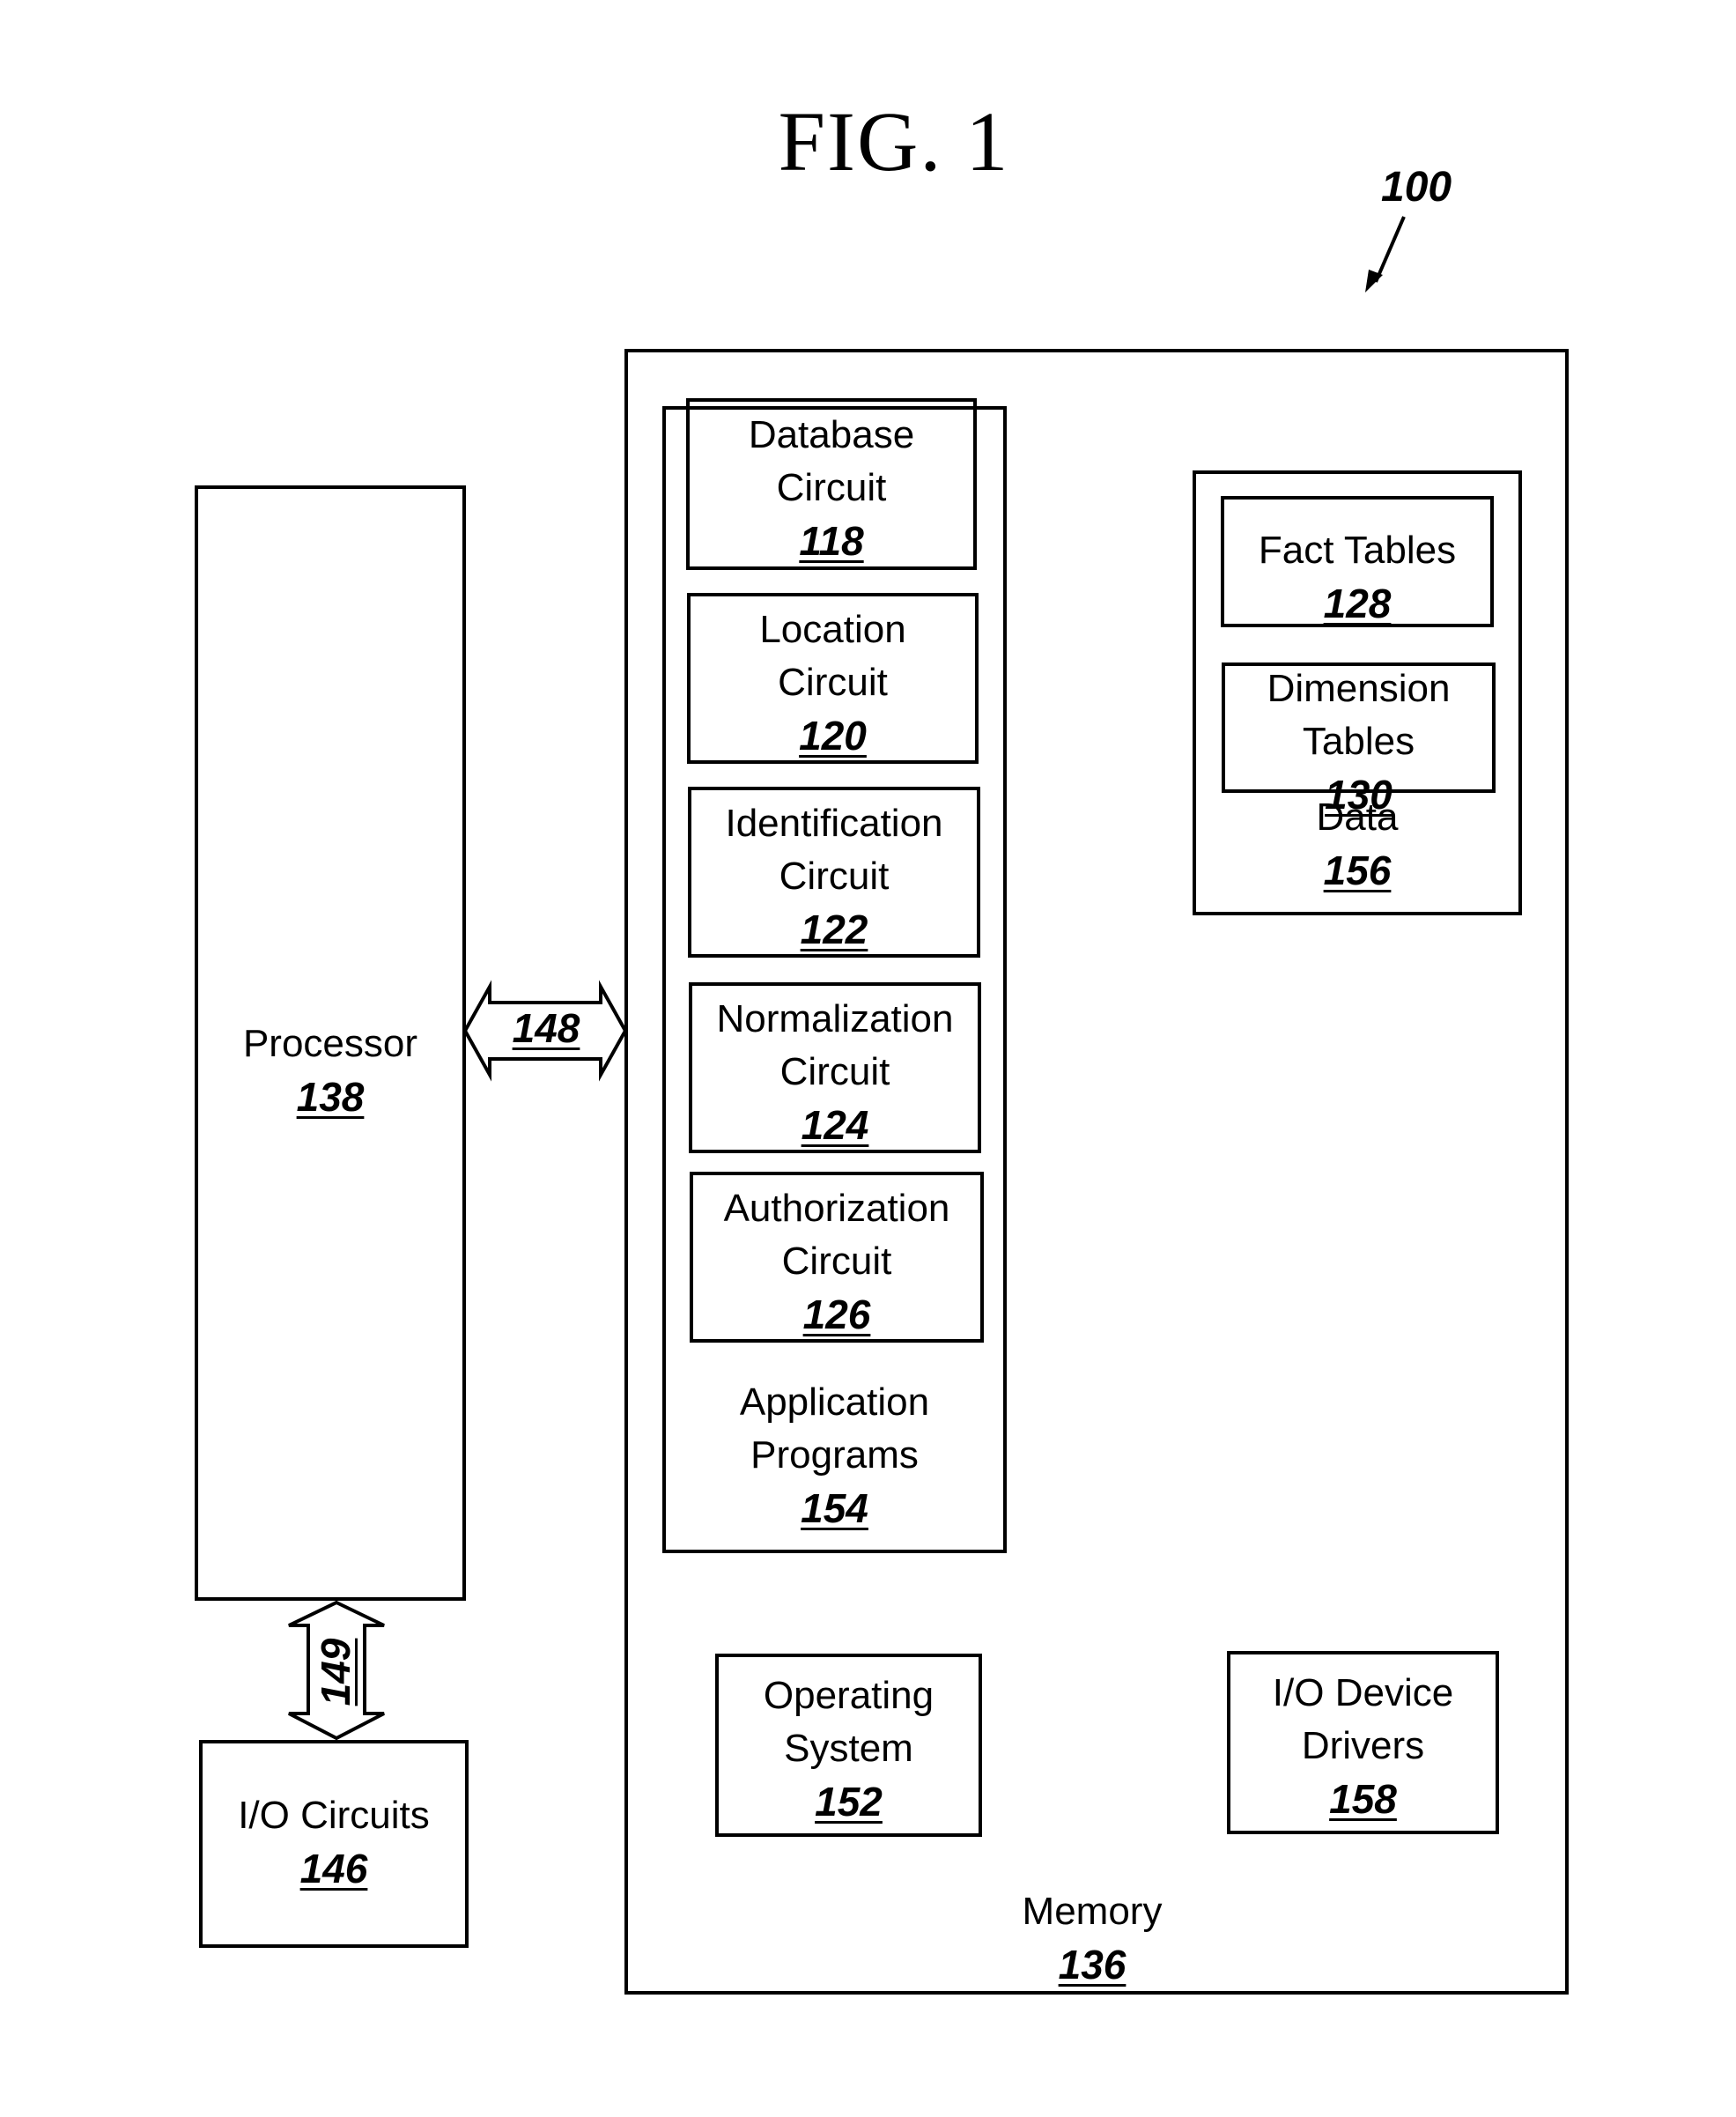 This screenshot has width=1736, height=2117. Describe the element at coordinates (835, 1125) in the screenshot. I see `circuit-ref: 124` at that location.